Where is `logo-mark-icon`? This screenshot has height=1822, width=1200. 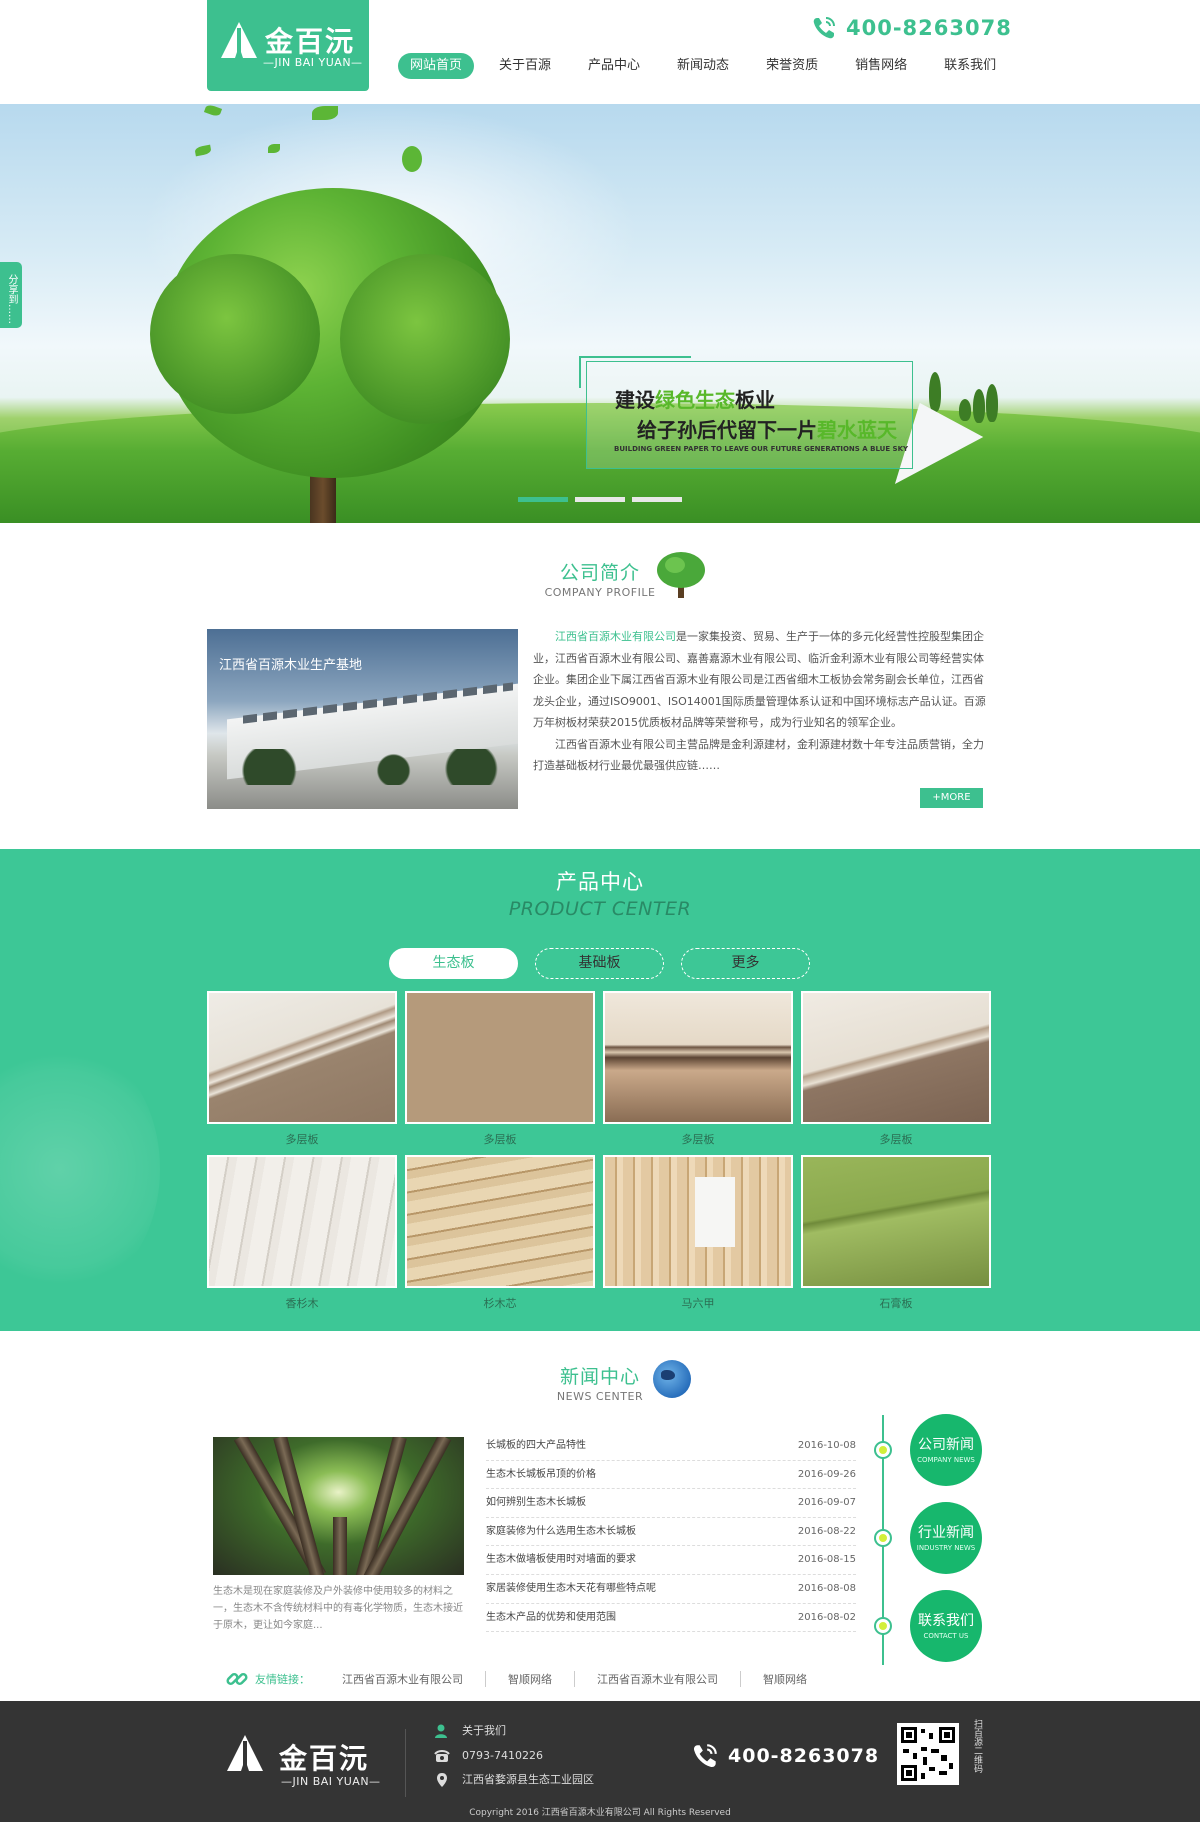 logo-mark-icon is located at coordinates (245, 1755).